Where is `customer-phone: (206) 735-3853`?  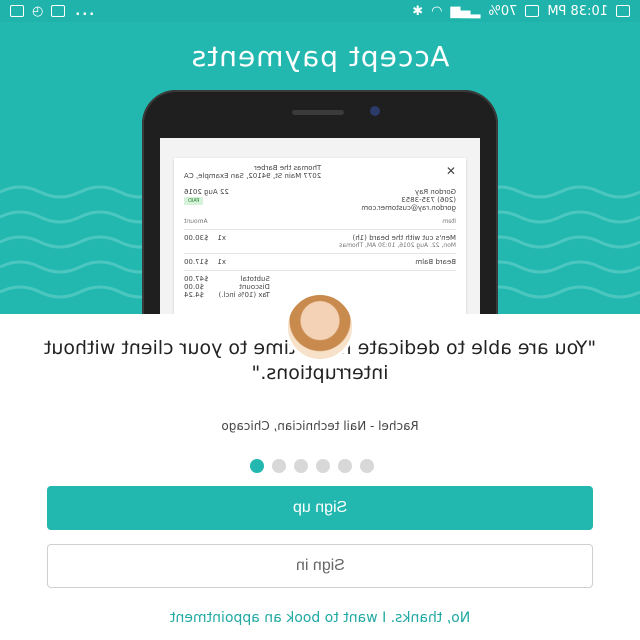
customer-phone: (206) 735-3853 is located at coordinates (428, 200).